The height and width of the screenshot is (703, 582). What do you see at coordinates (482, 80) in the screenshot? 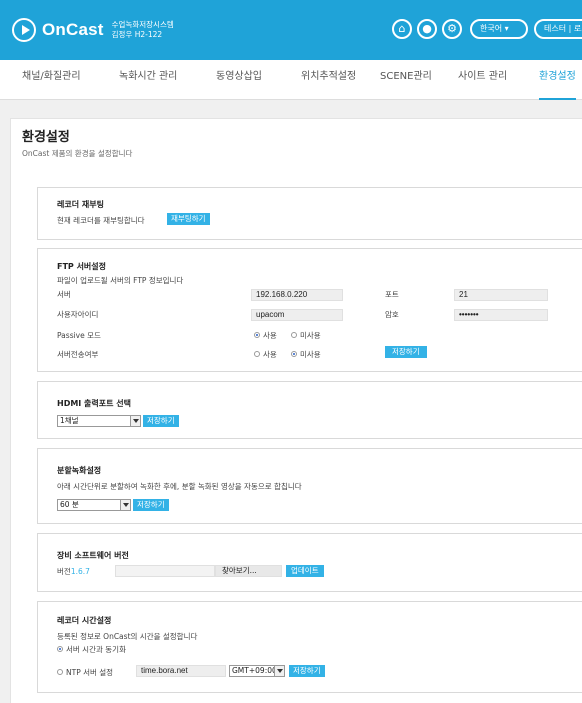
I see `tab-site: 사이트 관리` at bounding box center [482, 80].